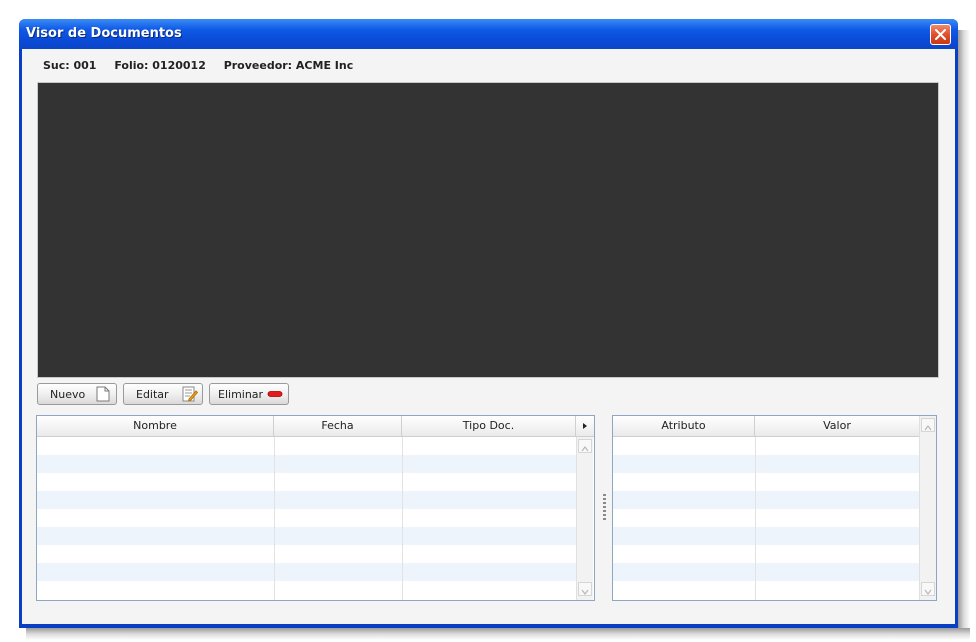  Describe the element at coordinates (837, 426) in the screenshot. I see `column-header-valor: Valor` at that location.